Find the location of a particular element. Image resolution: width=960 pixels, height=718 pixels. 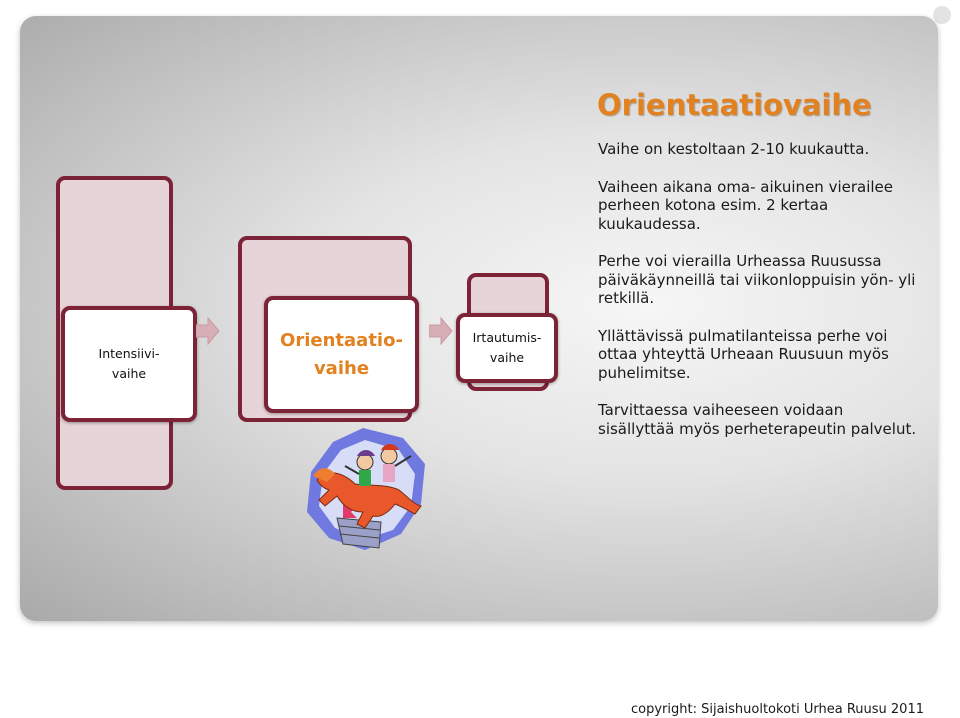

phase-1-box: Intensiivi- vaihe is located at coordinates (129, 364).